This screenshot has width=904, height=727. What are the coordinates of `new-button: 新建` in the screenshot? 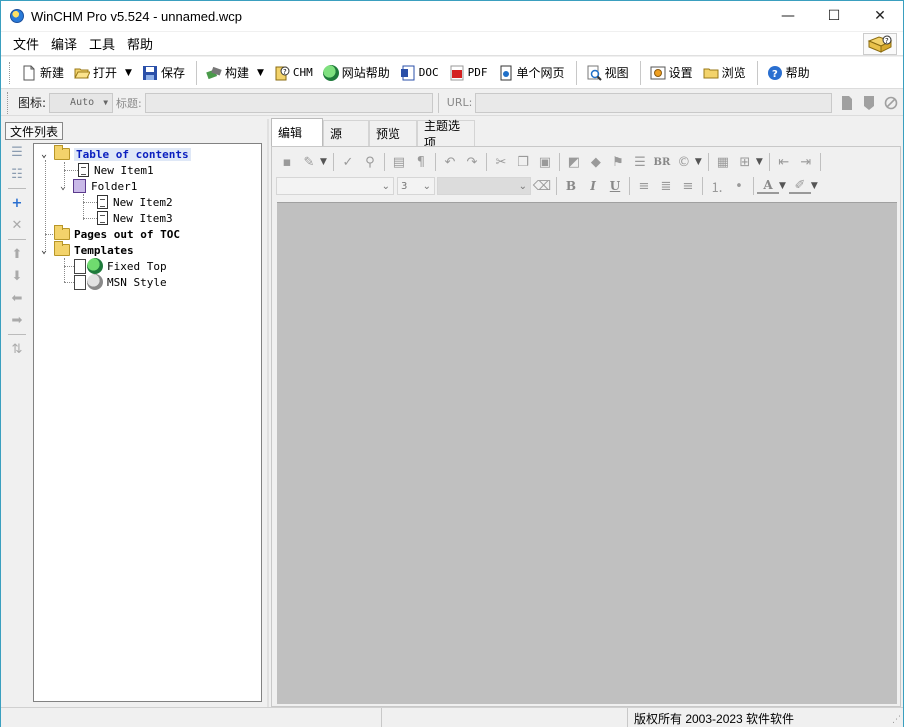 It's located at (42, 73).